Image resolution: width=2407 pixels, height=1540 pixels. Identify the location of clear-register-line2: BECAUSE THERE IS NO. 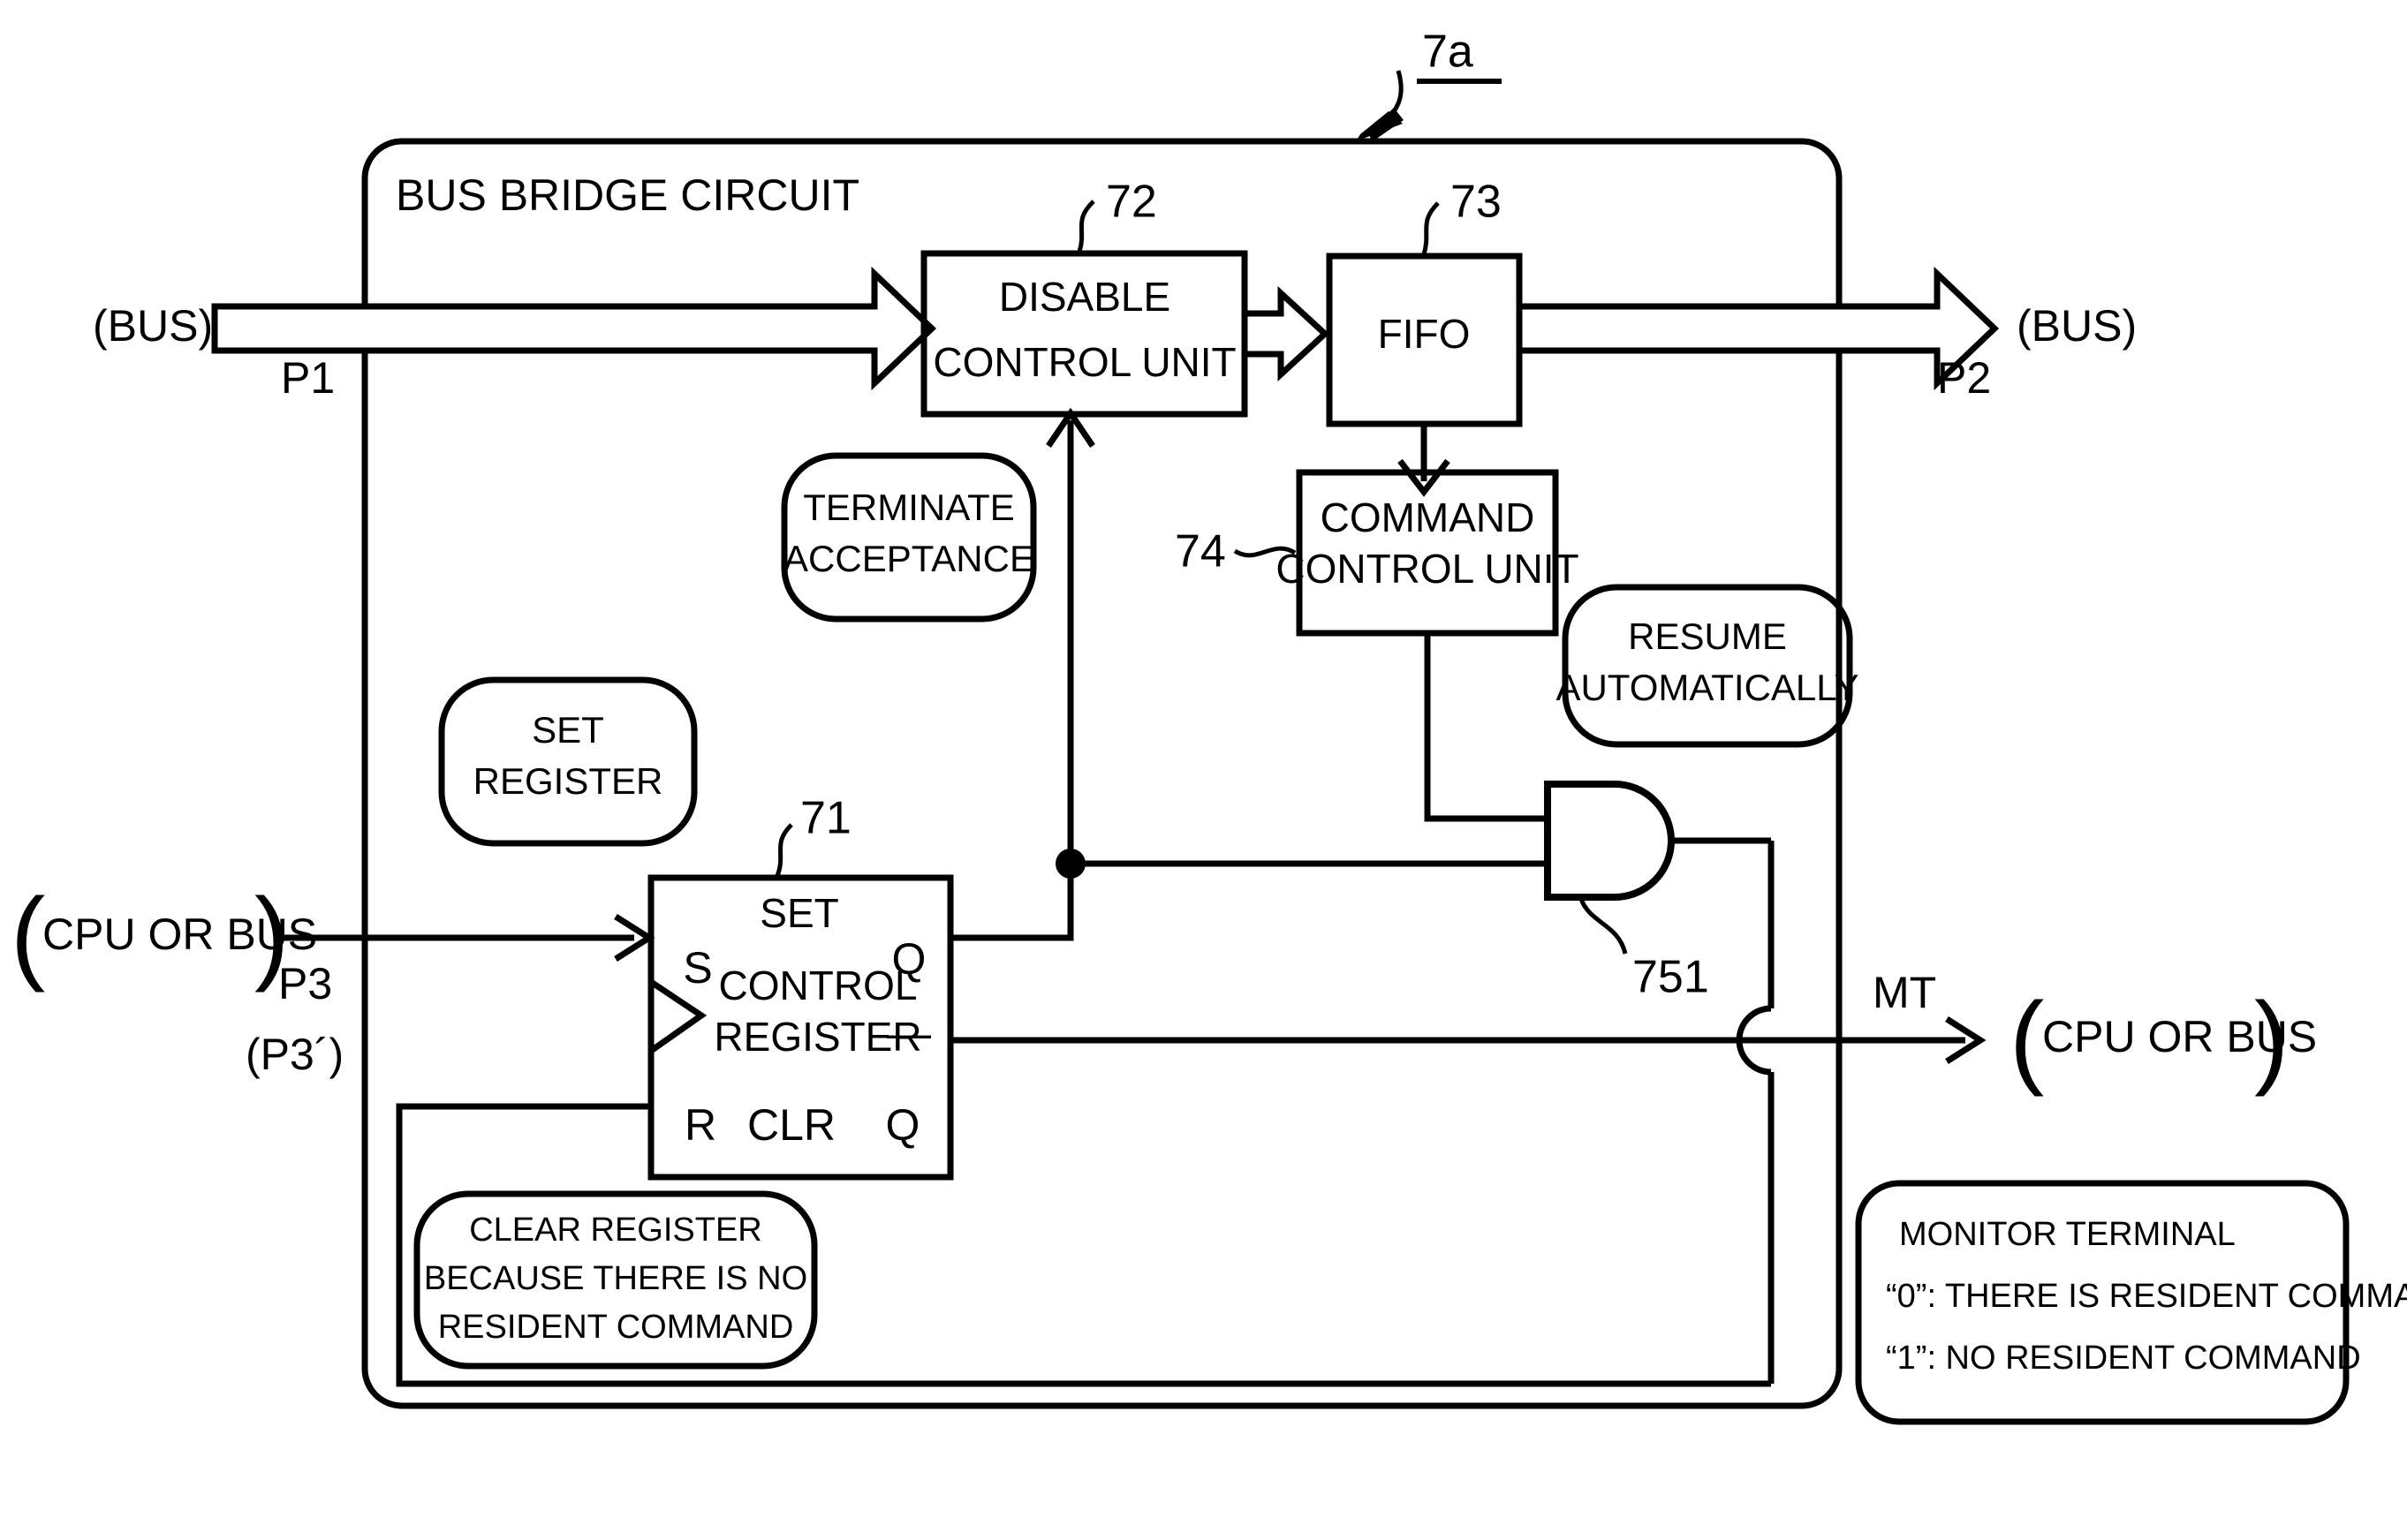
(615, 1278).